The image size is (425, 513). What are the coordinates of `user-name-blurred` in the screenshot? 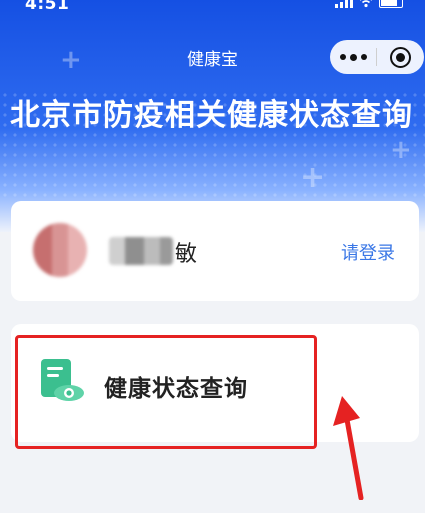 It's located at (141, 251).